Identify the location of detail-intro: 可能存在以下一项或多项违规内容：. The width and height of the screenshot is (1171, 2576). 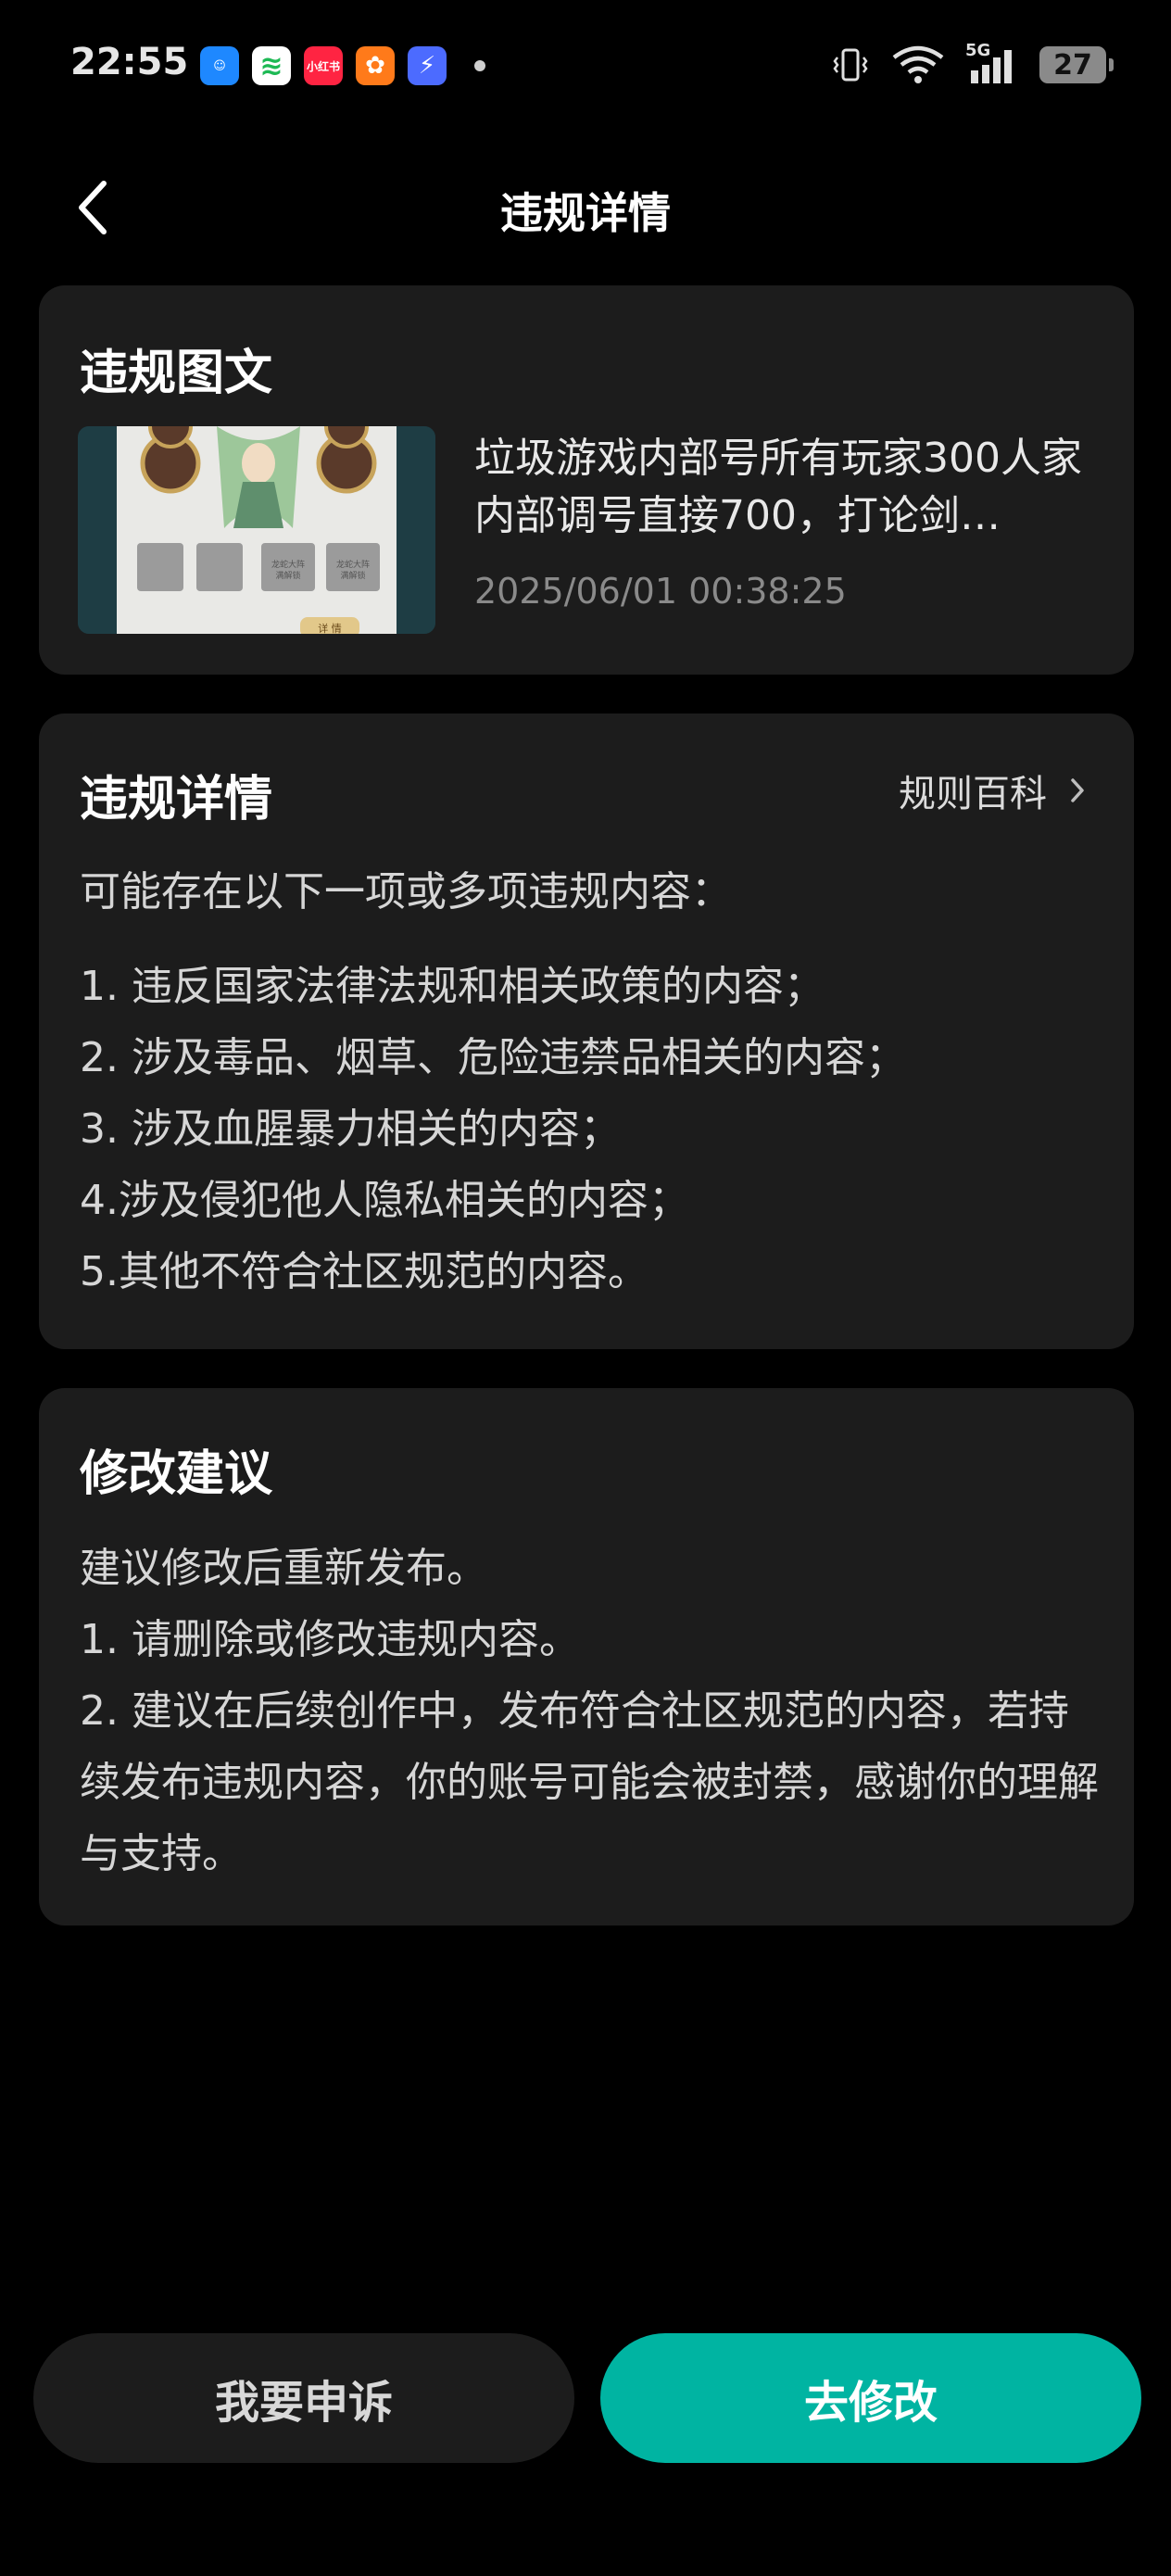
(406, 891).